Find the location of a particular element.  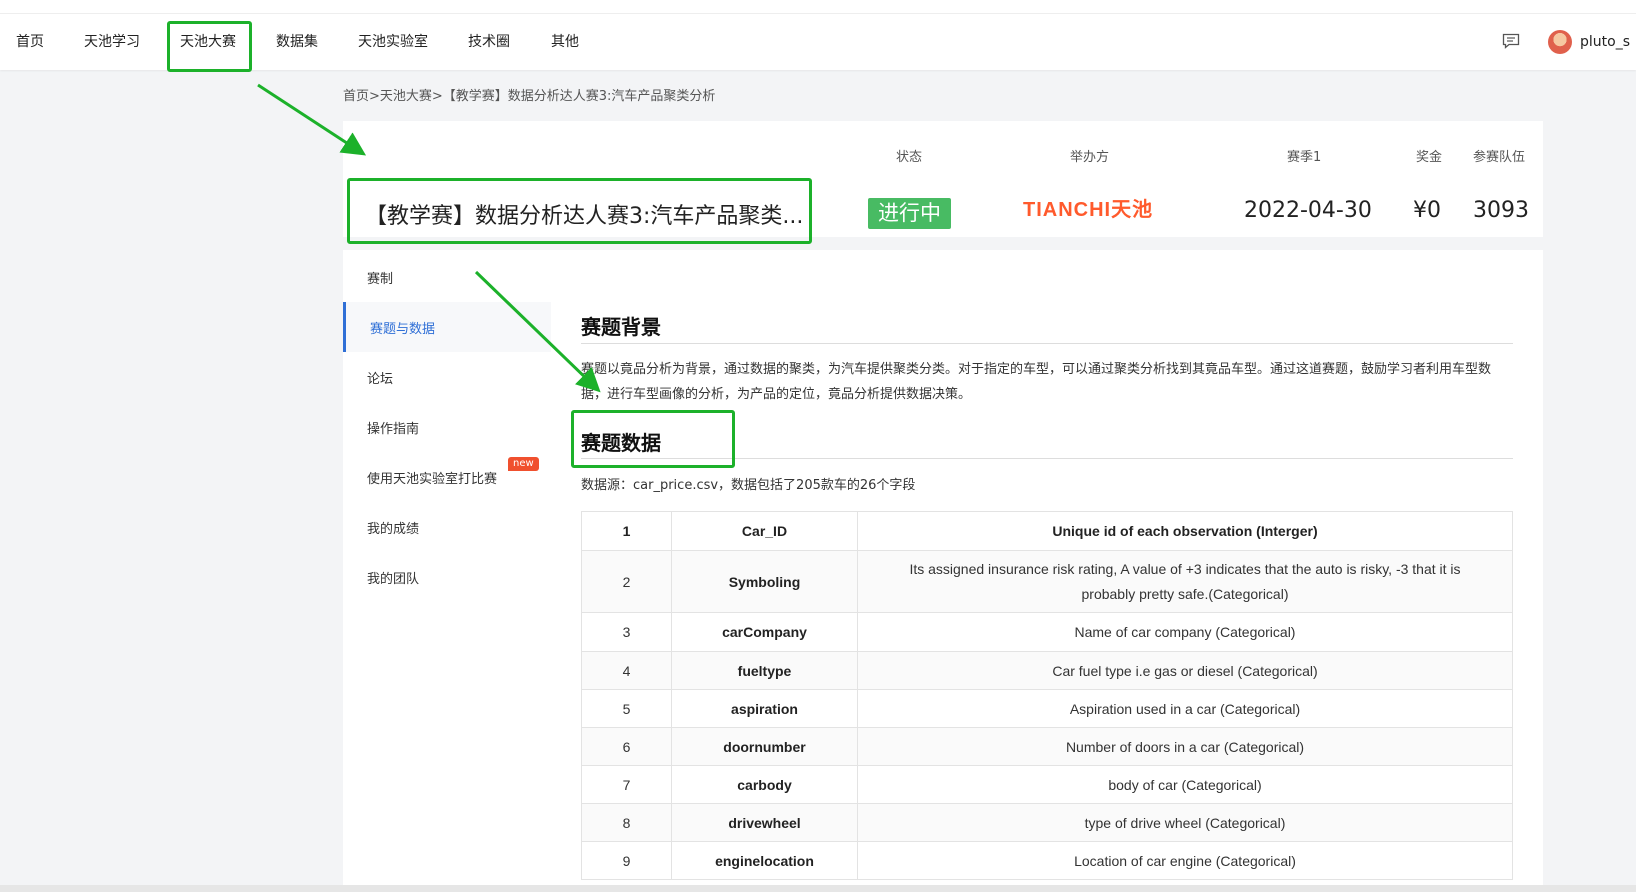

nav-tech-circle: 技术圈 is located at coordinates (489, 42).